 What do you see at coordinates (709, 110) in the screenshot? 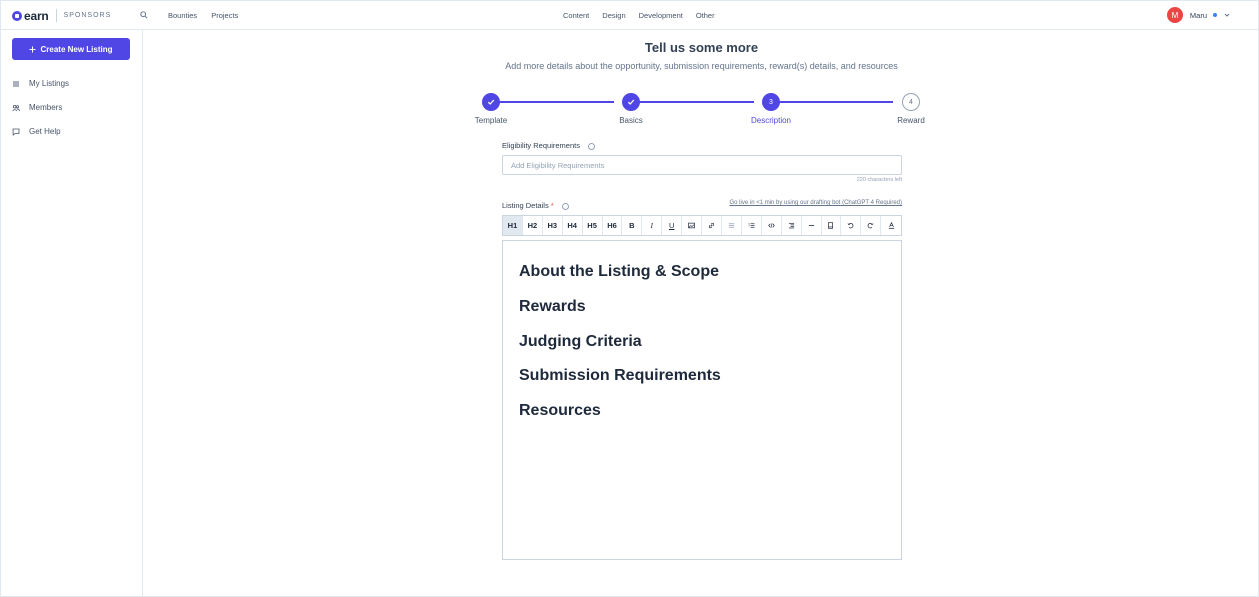
I see `progress-stepper: 3 4 Template Basics Description Reward` at bounding box center [709, 110].